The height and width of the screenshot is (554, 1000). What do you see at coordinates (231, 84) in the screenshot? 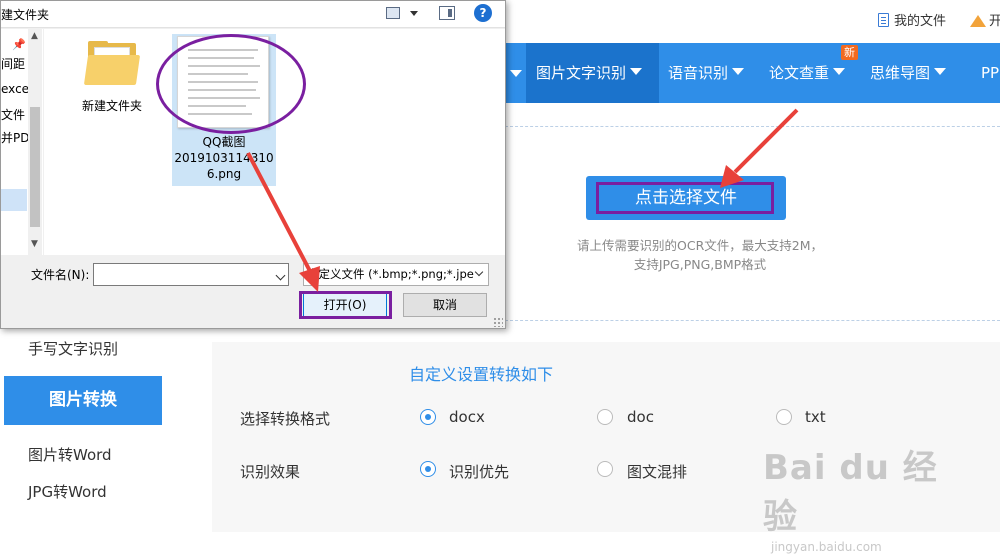
I see `annotation-circle` at bounding box center [231, 84].